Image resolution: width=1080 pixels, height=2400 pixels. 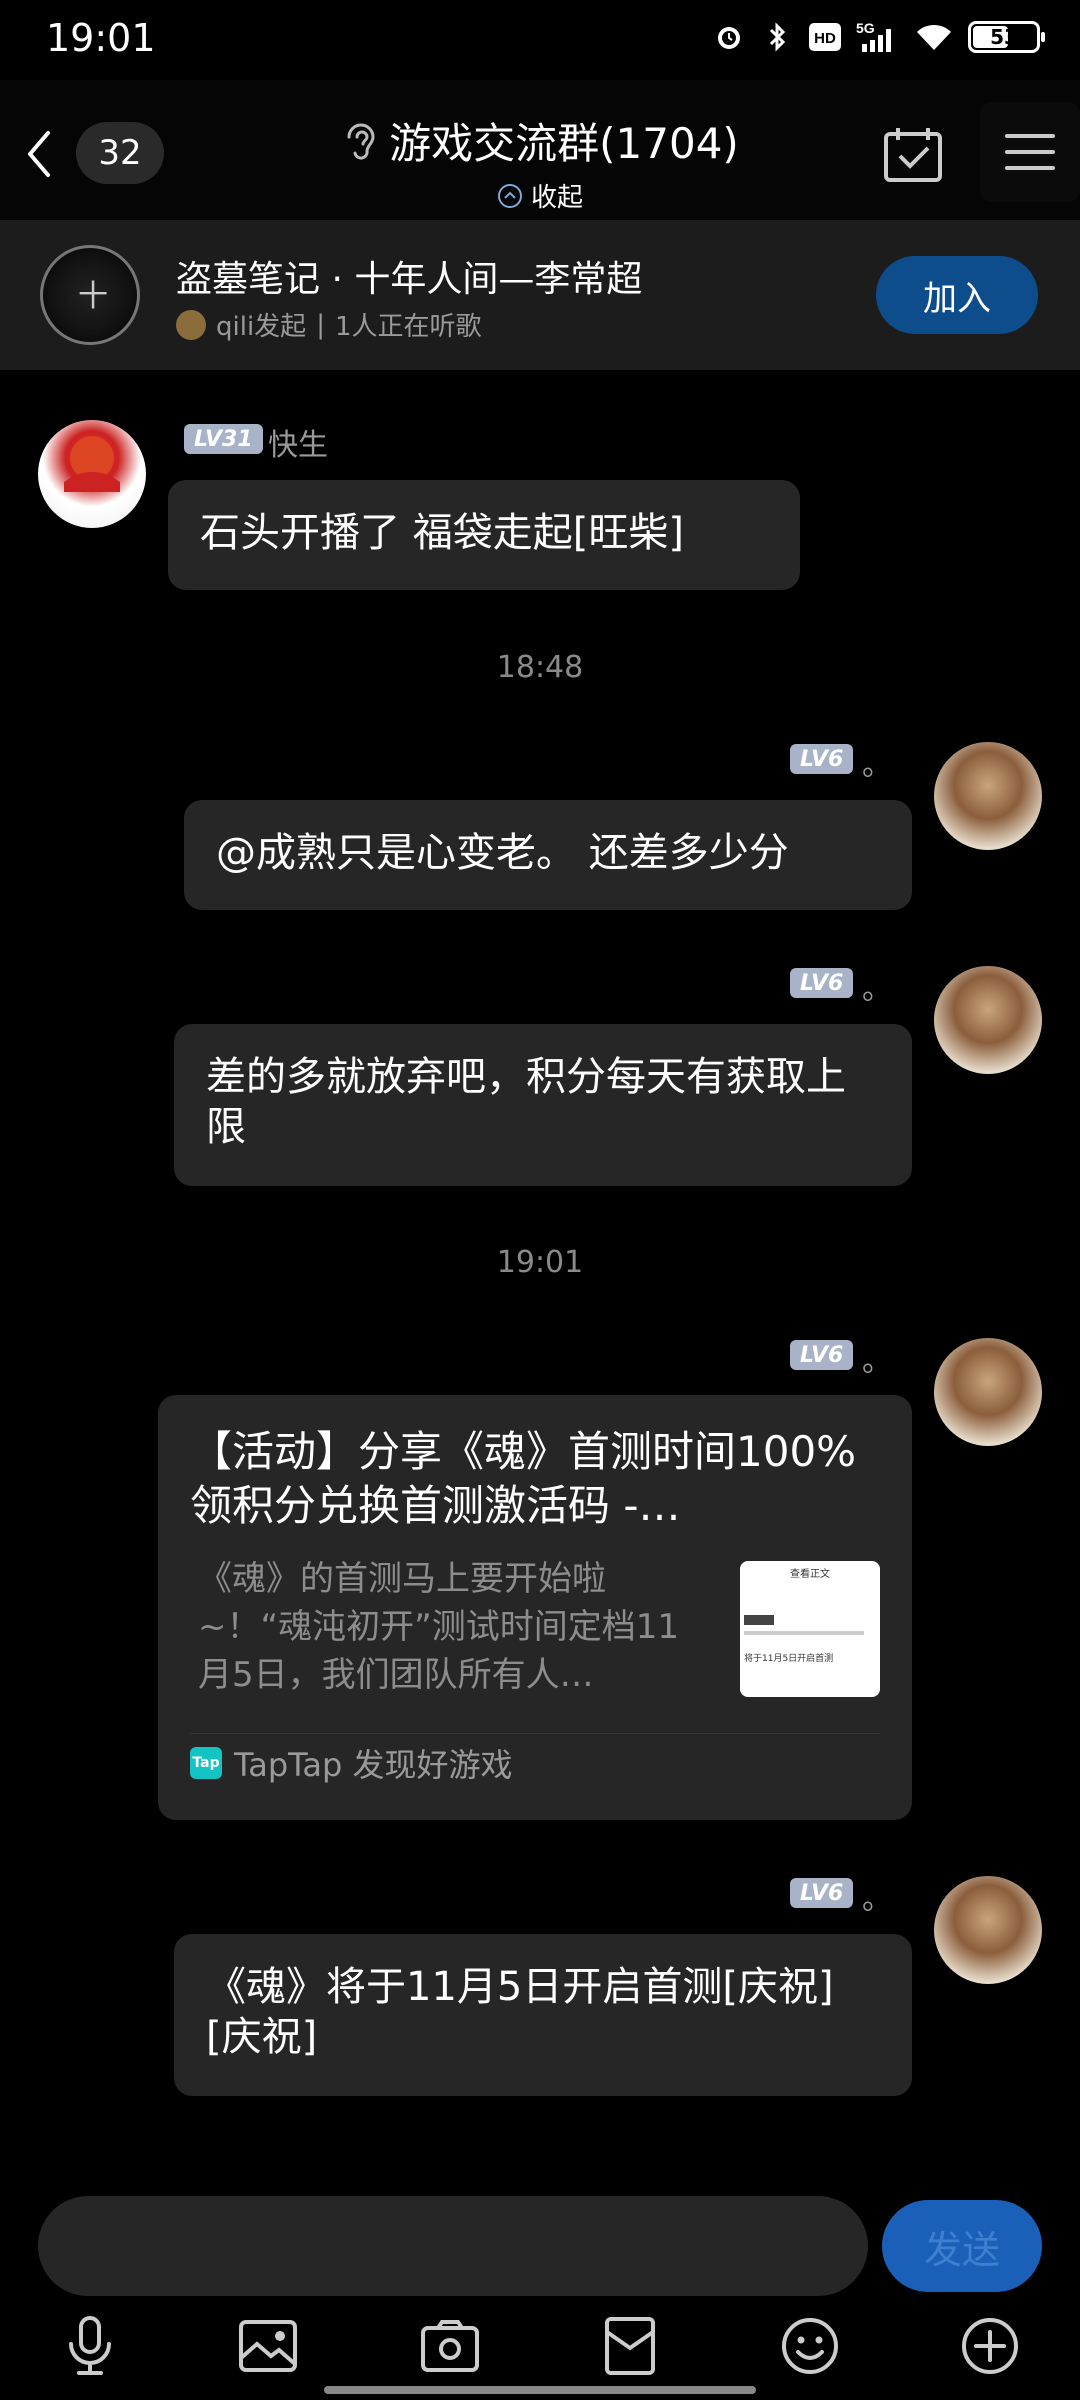 What do you see at coordinates (206, 1763) in the screenshot?
I see `taptap-logo-icon: Tap` at bounding box center [206, 1763].